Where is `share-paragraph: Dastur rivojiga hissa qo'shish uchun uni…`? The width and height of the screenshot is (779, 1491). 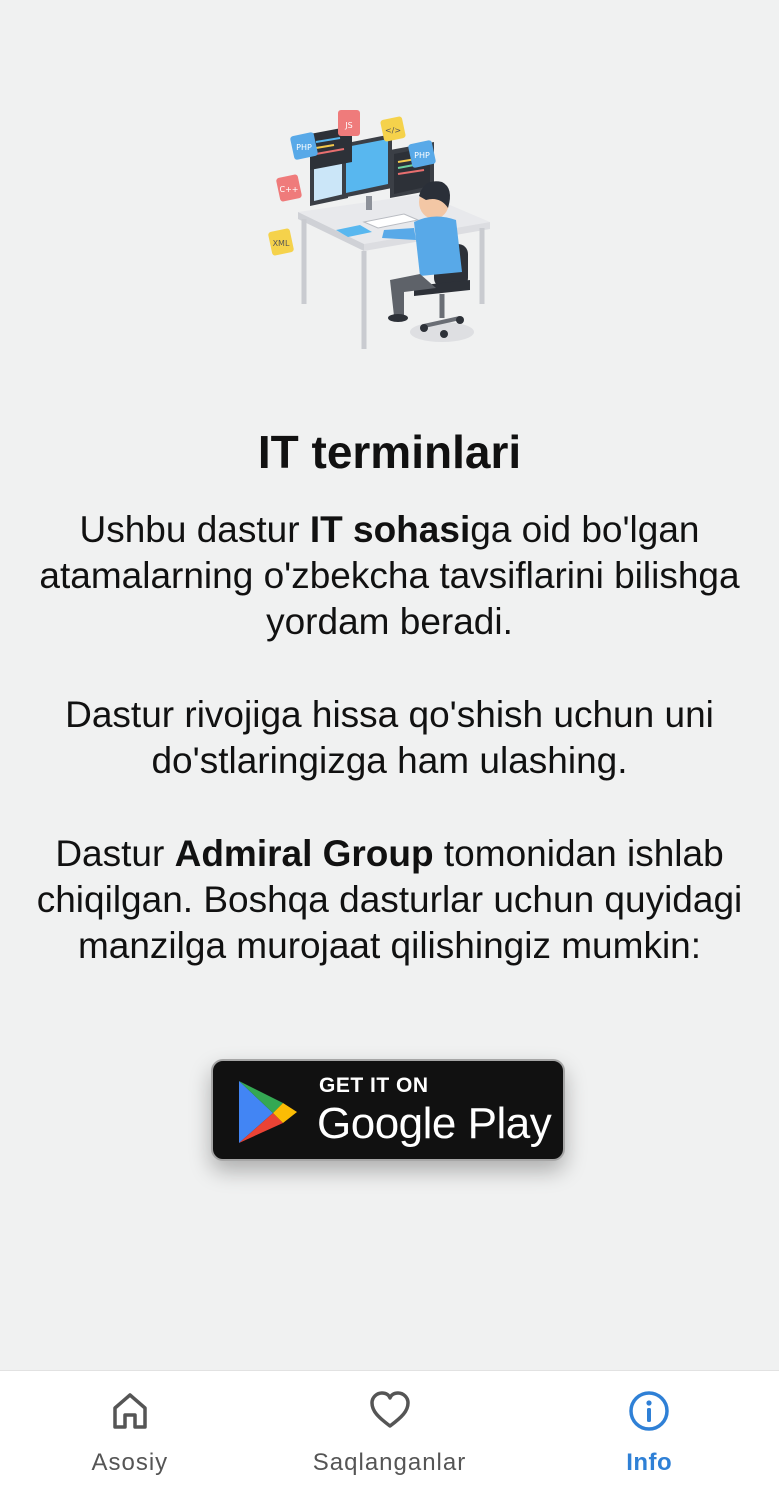
share-paragraph: Dastur rivojiga hissa qo'shish uchun uni… is located at coordinates (389, 737).